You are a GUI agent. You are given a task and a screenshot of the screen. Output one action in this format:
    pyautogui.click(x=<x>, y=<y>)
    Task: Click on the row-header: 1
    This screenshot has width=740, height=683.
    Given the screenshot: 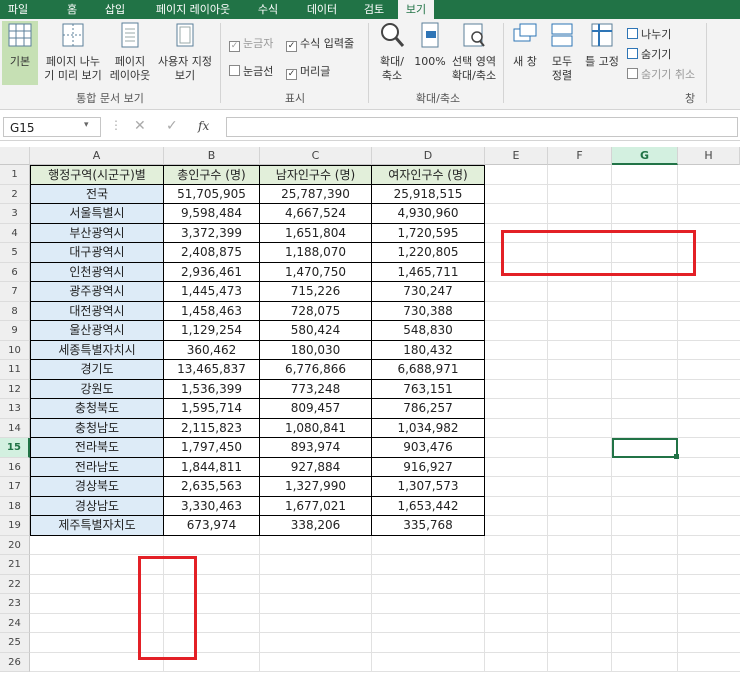 What is the action you would take?
    pyautogui.click(x=15, y=175)
    